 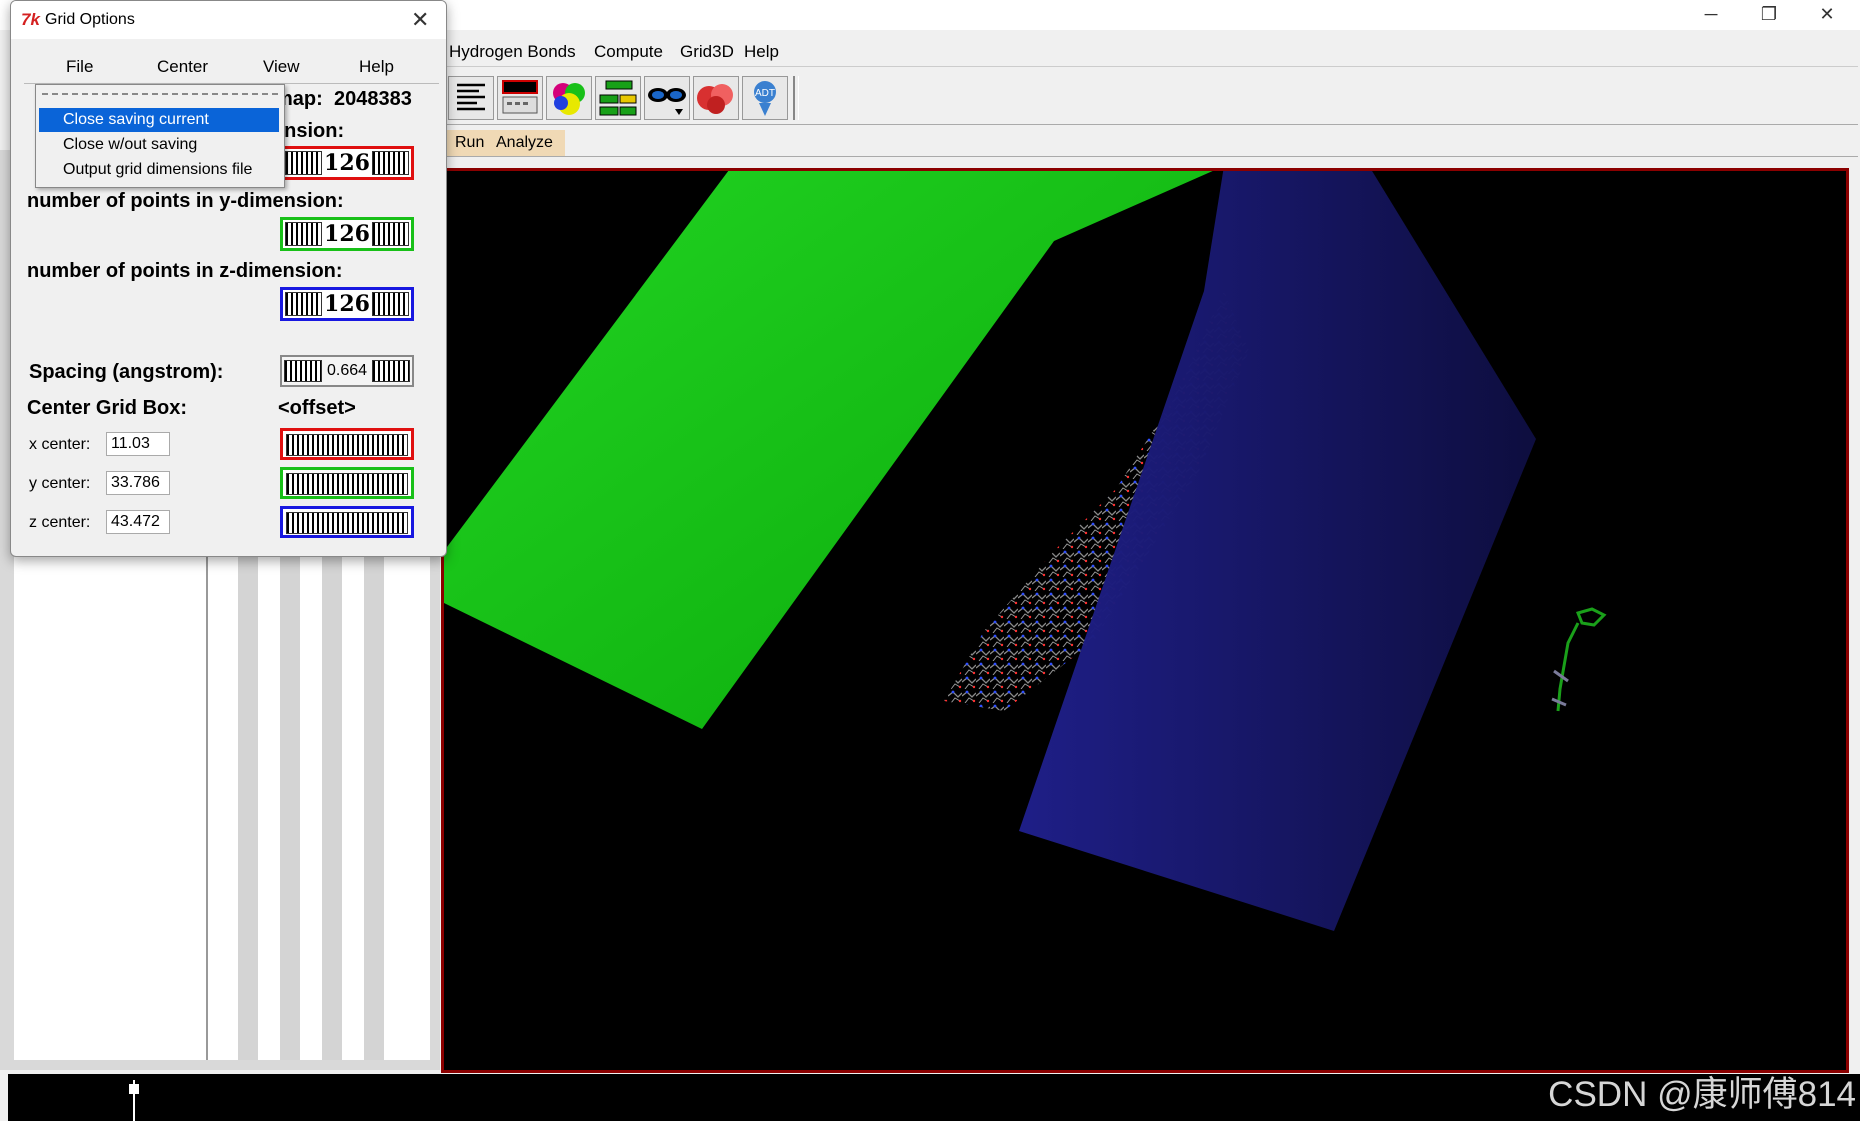 I want to click on x-center-slider, so click(x=347, y=444).